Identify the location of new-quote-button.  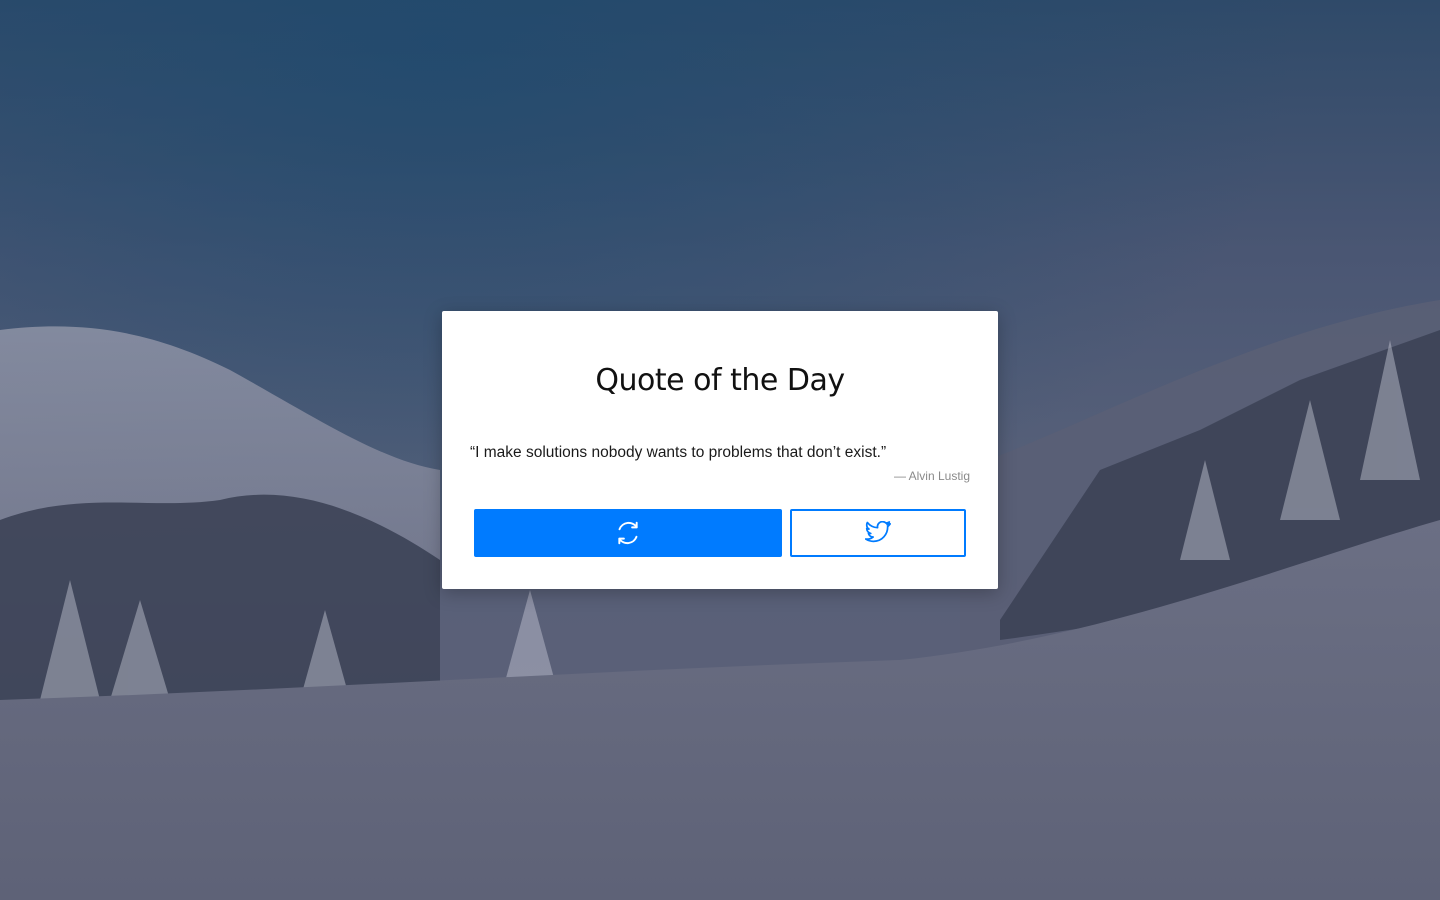
(628, 533).